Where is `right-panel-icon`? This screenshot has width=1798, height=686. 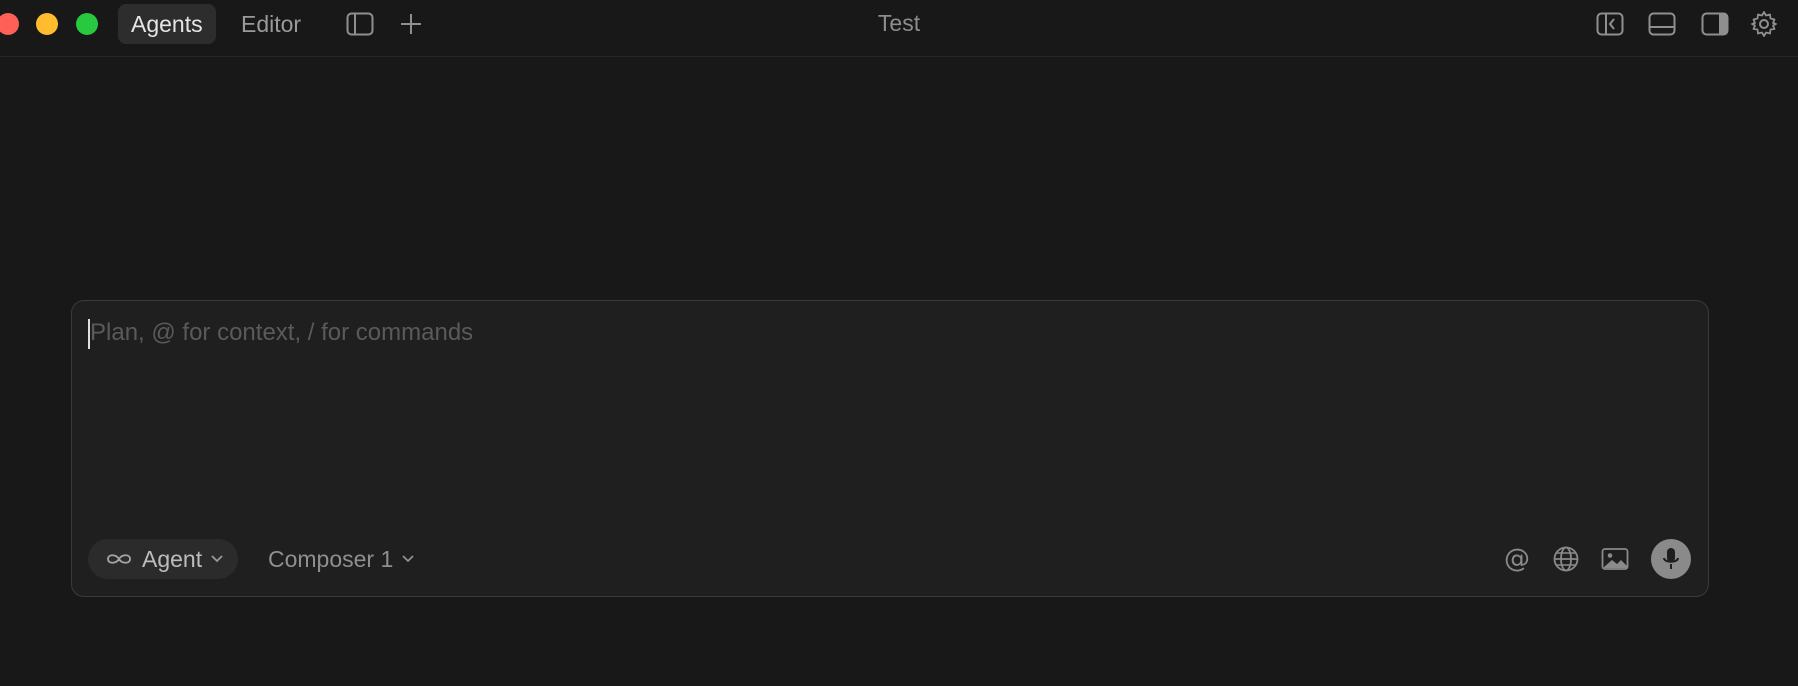
right-panel-icon is located at coordinates (1715, 24).